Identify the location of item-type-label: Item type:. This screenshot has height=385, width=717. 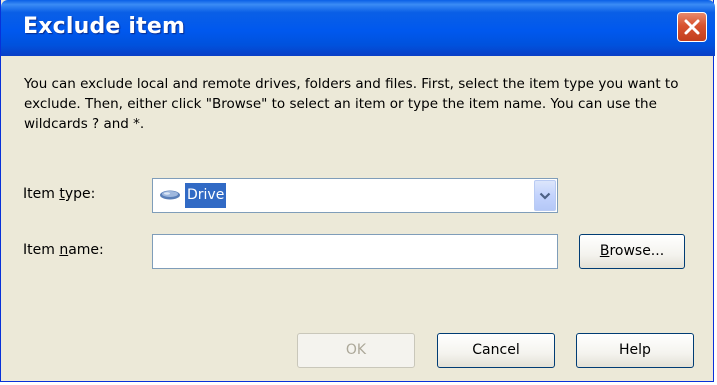
(59, 194).